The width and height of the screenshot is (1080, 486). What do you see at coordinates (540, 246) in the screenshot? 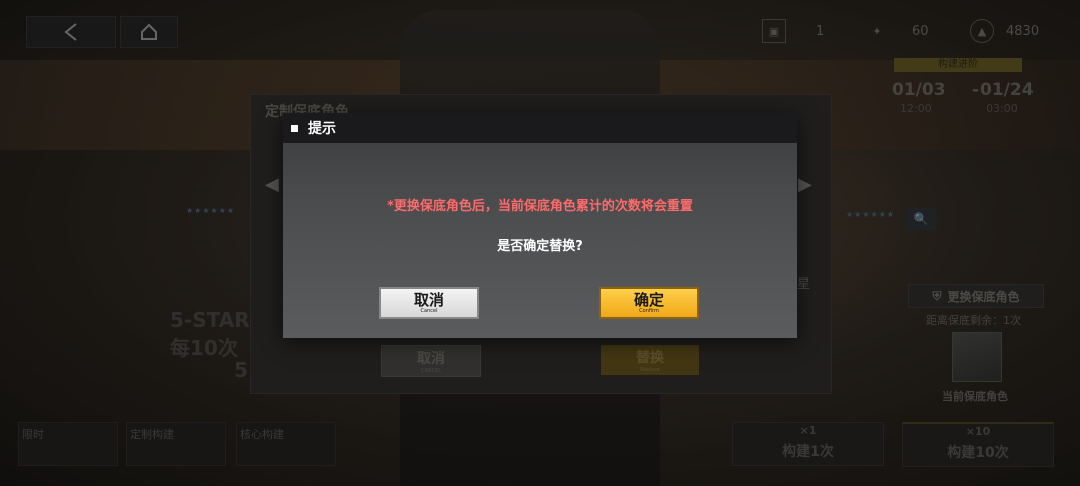
I see `dialog-question: 是否确定替换?` at bounding box center [540, 246].